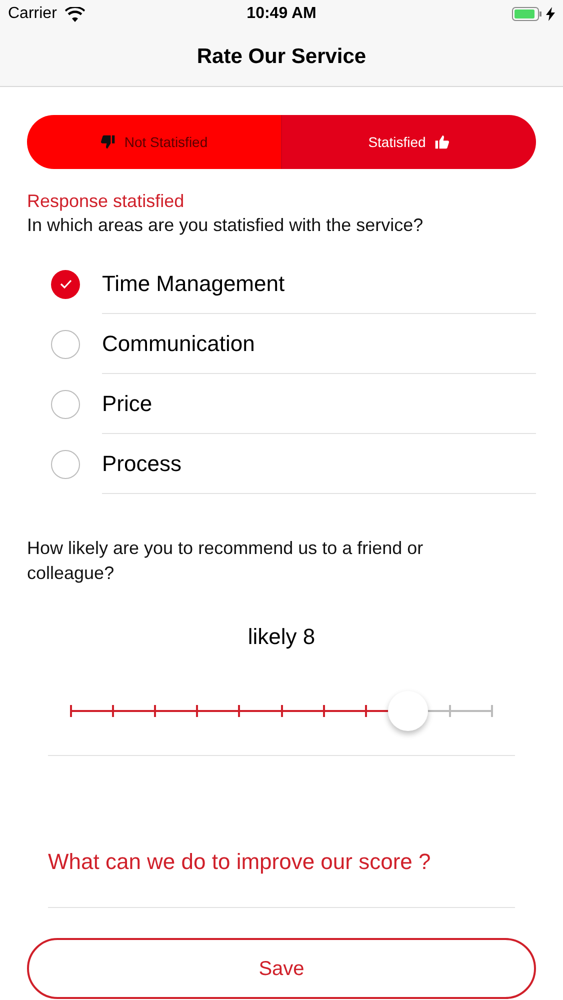  I want to click on slider-thumb, so click(408, 711).